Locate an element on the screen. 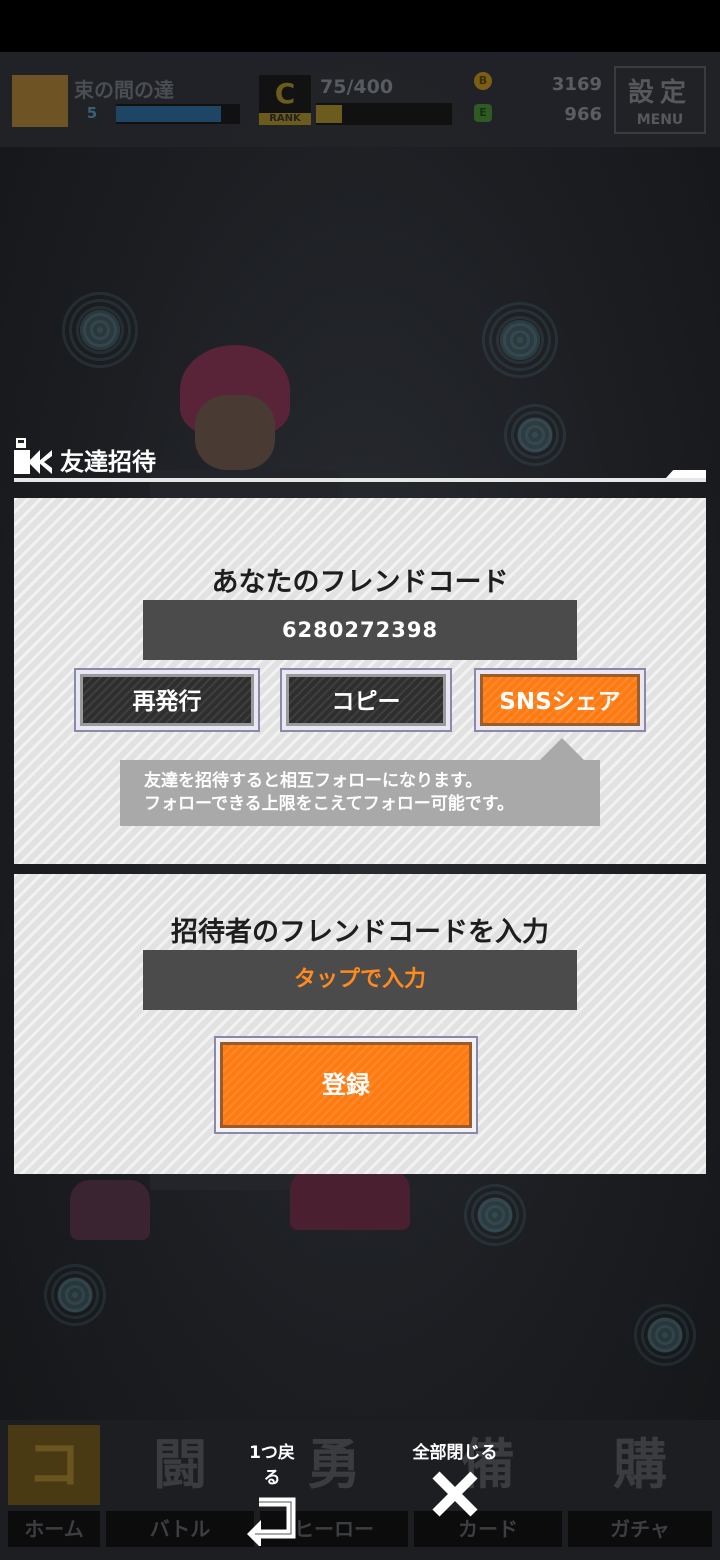  level-badge: 5 is located at coordinates (92, 113).